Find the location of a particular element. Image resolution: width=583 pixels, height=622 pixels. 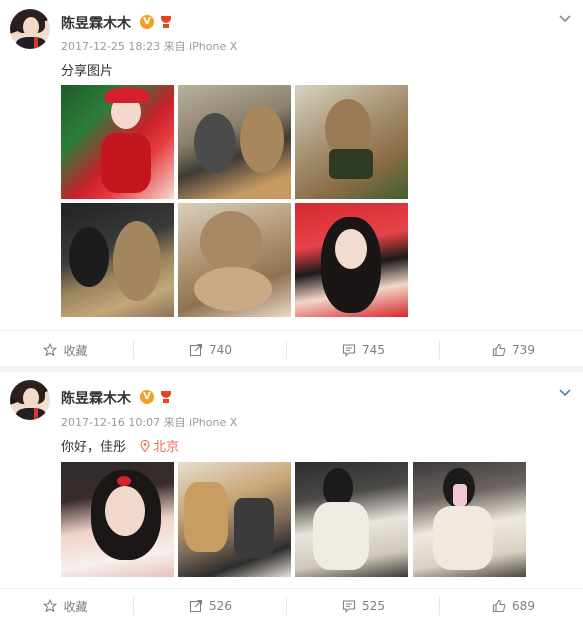

like-button: 689 is located at coordinates (513, 605).